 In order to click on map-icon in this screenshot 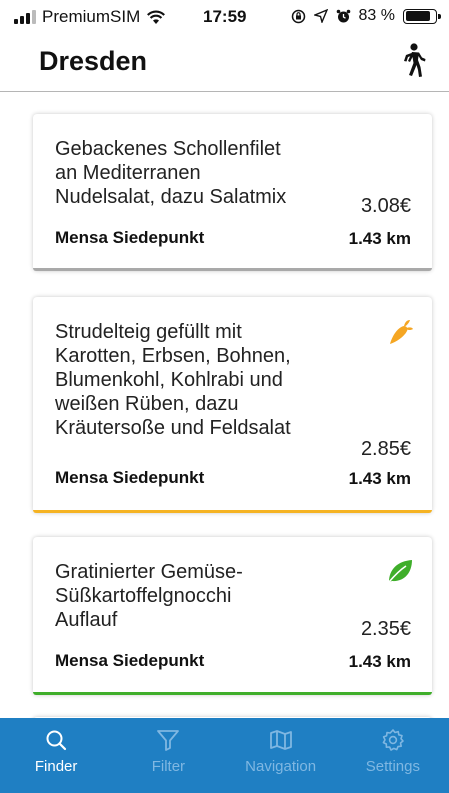, I will do `click(280, 740)`.